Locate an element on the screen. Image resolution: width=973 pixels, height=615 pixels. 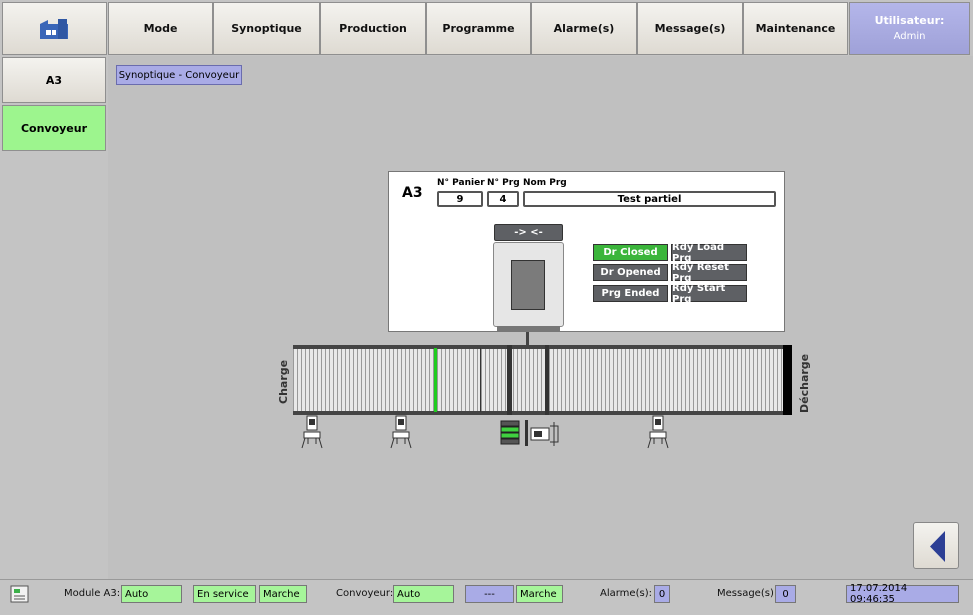
conveyor-belt is located at coordinates (540, 380).